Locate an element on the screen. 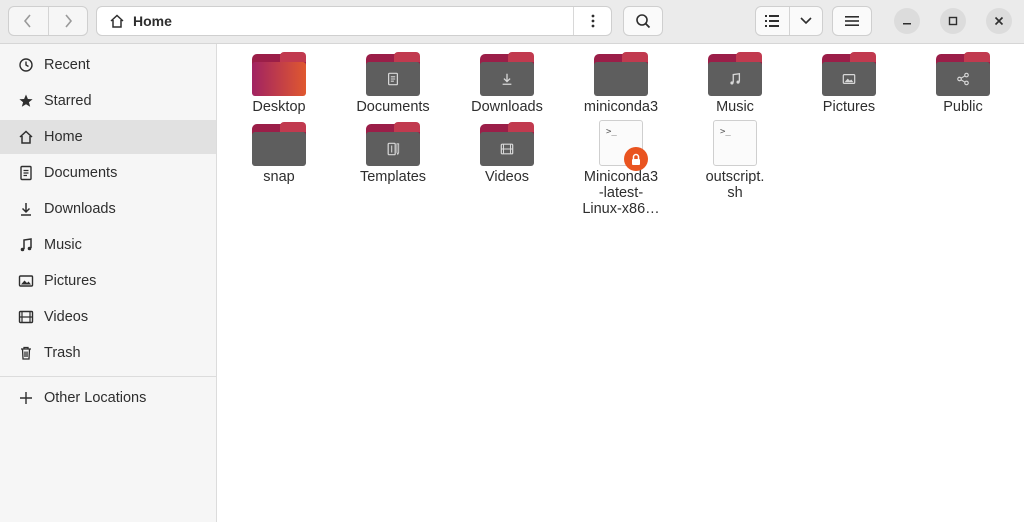 This screenshot has width=1024, height=522. file-item-miniconda3: miniconda3 is located at coordinates (621, 83).